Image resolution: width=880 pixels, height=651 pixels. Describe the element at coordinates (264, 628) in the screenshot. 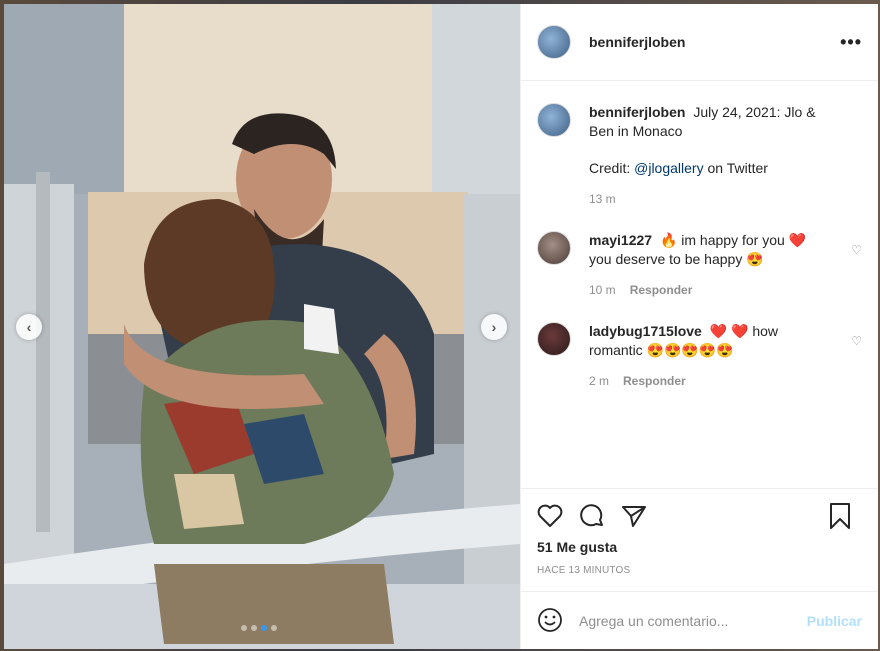

I see `carousel-dot-active` at that location.